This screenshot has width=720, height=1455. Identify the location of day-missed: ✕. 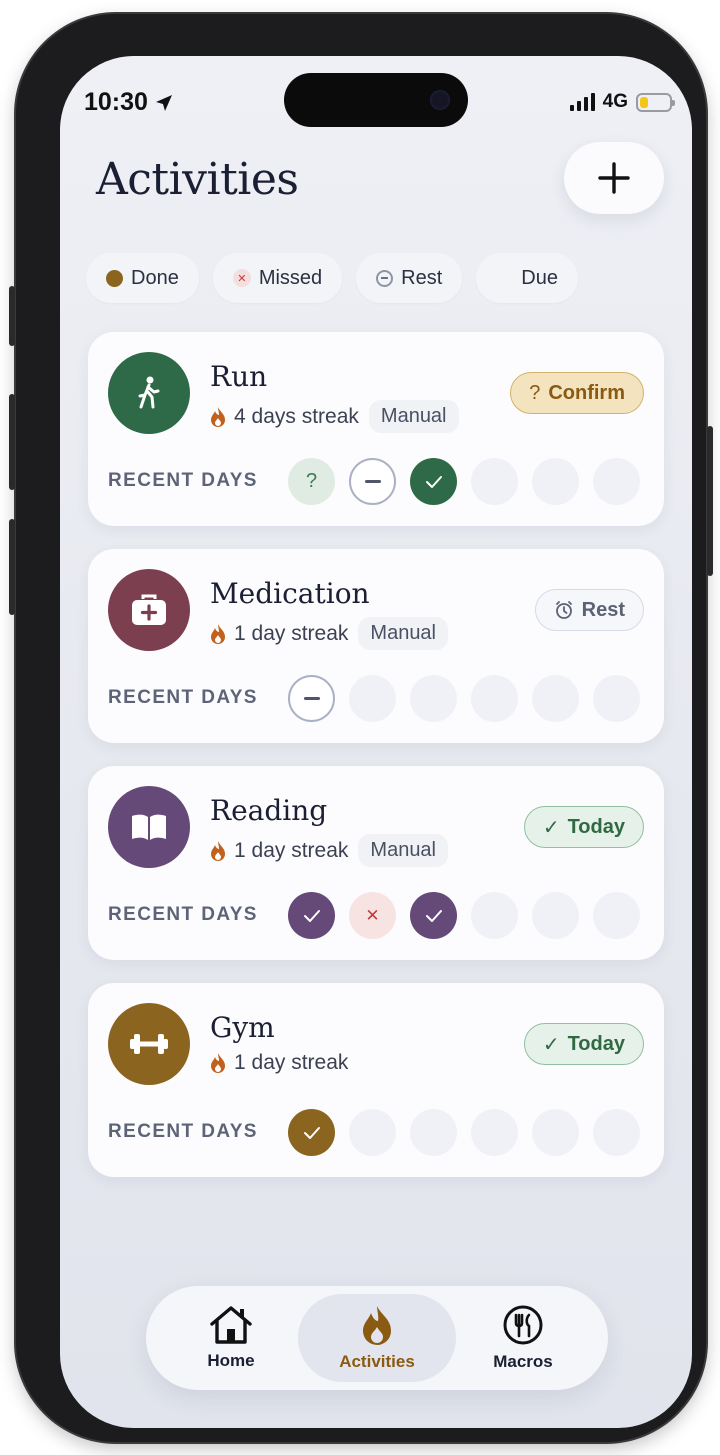
(372, 915).